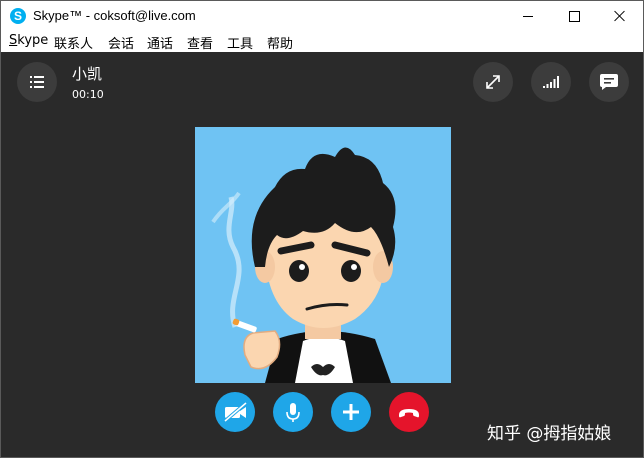 This screenshot has height=458, width=644. Describe the element at coordinates (549, 434) in the screenshot. I see `watermark: 知乎 @拇指姑娘` at that location.